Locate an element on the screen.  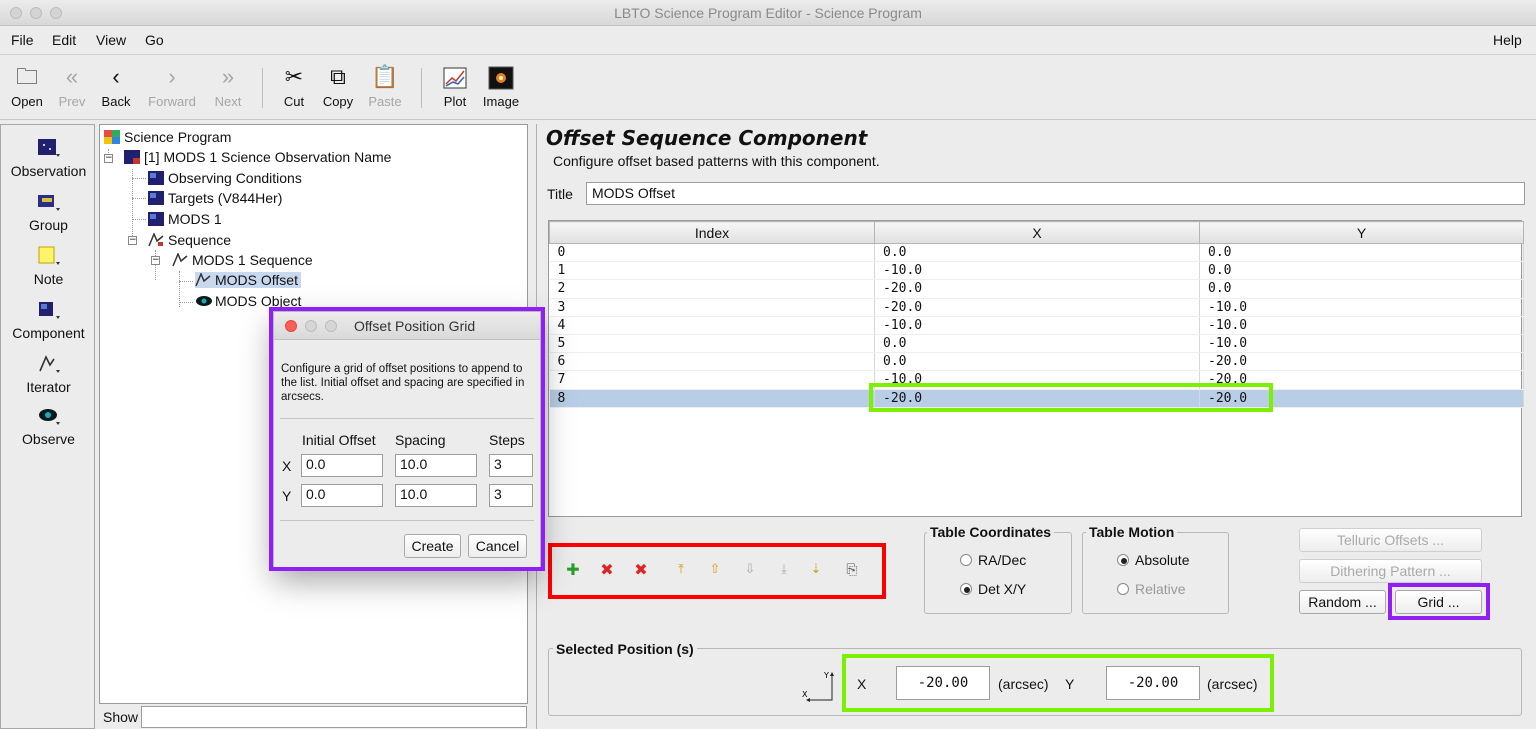
relative-radio: Relative is located at coordinates (1151, 589).